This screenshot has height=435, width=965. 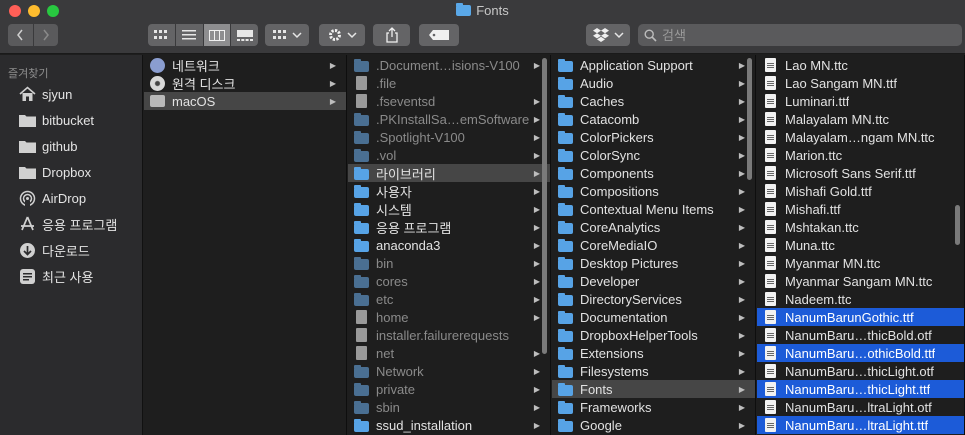 What do you see at coordinates (957, 225) in the screenshot?
I see `column-4-scrollbar` at bounding box center [957, 225].